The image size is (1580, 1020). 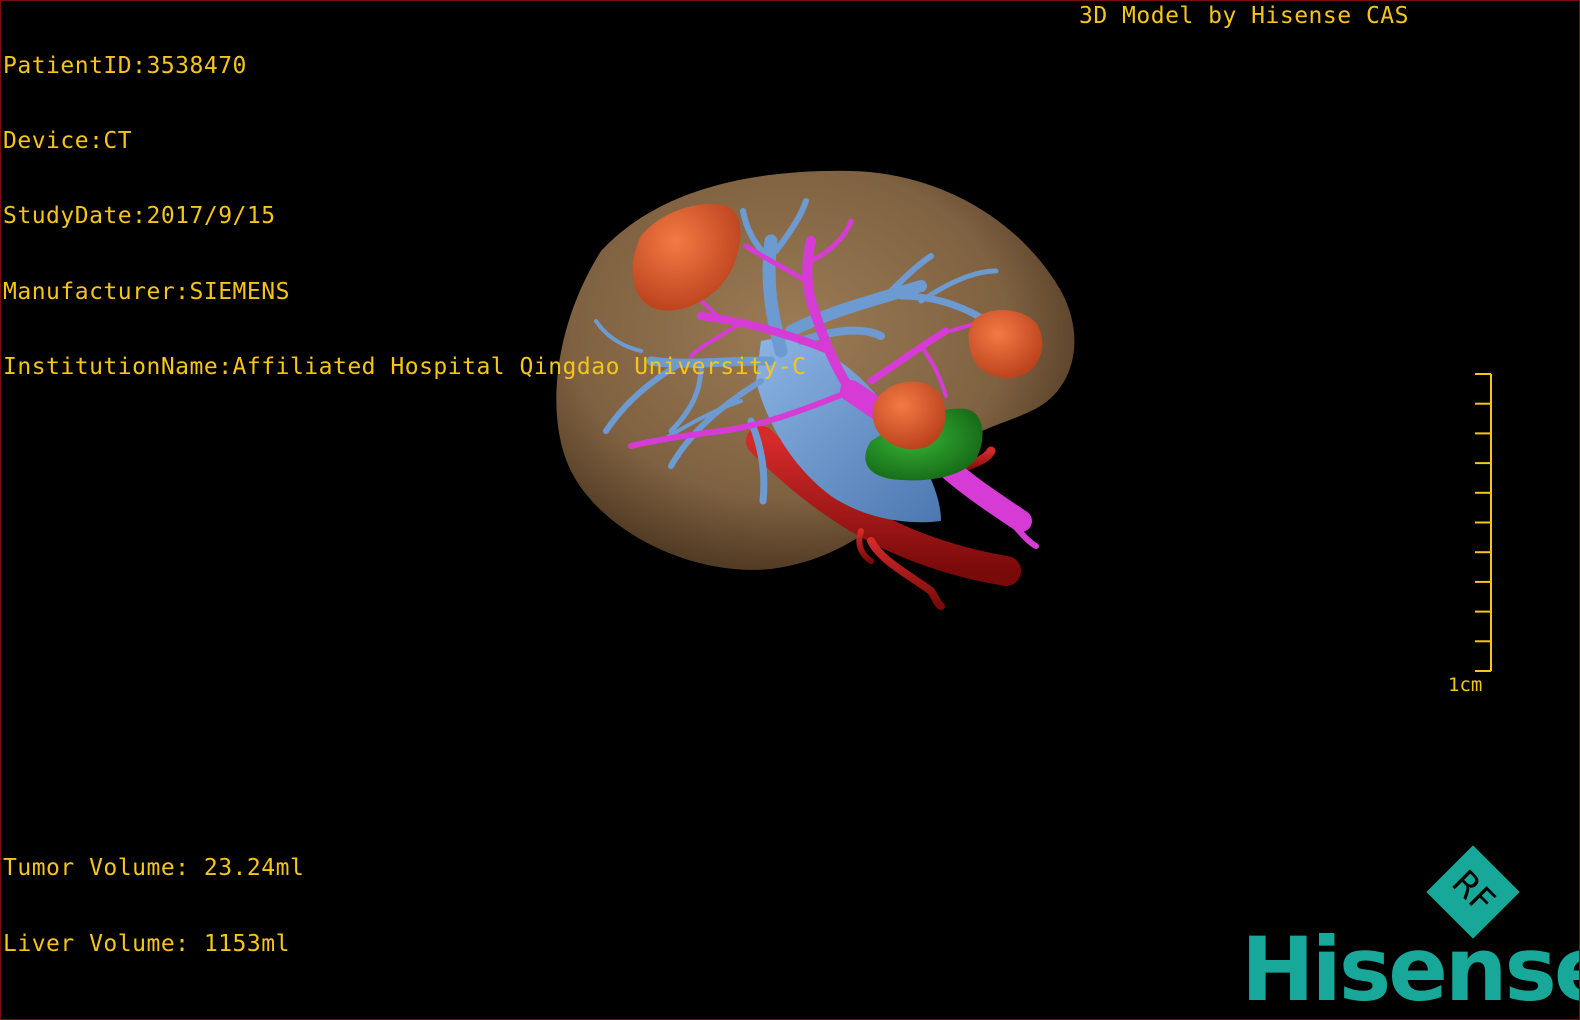 I want to click on study-date-label: StudyDate:2017/9/15, so click(x=139, y=216).